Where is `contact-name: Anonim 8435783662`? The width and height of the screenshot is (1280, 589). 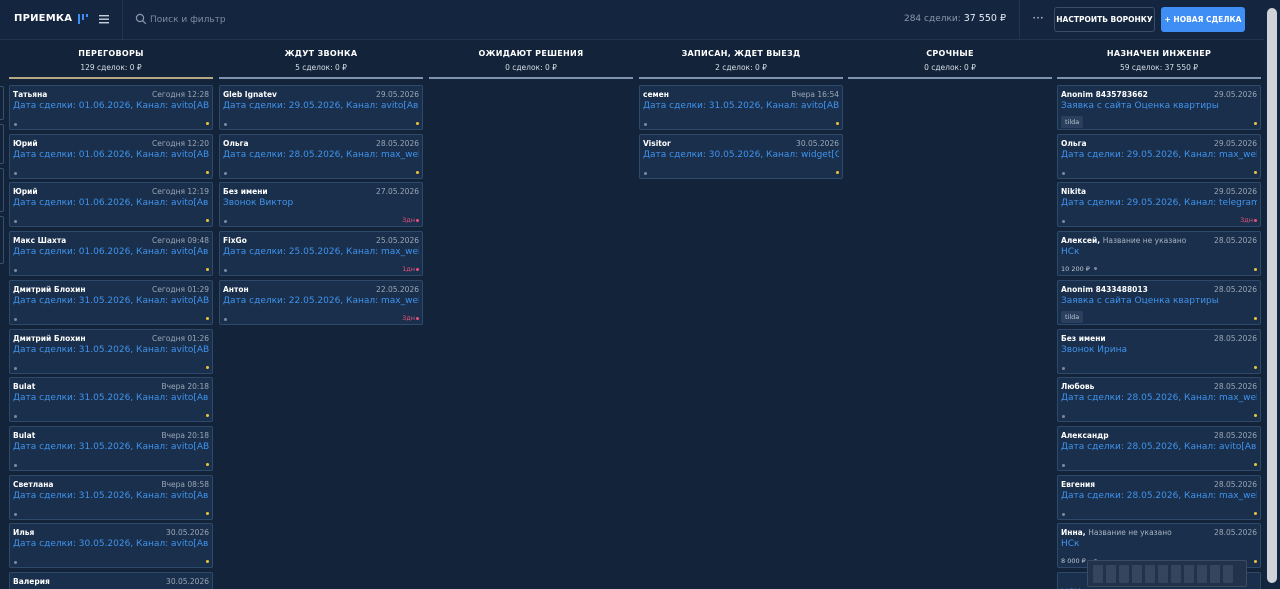
contact-name: Anonim 8435783662 is located at coordinates (1104, 94).